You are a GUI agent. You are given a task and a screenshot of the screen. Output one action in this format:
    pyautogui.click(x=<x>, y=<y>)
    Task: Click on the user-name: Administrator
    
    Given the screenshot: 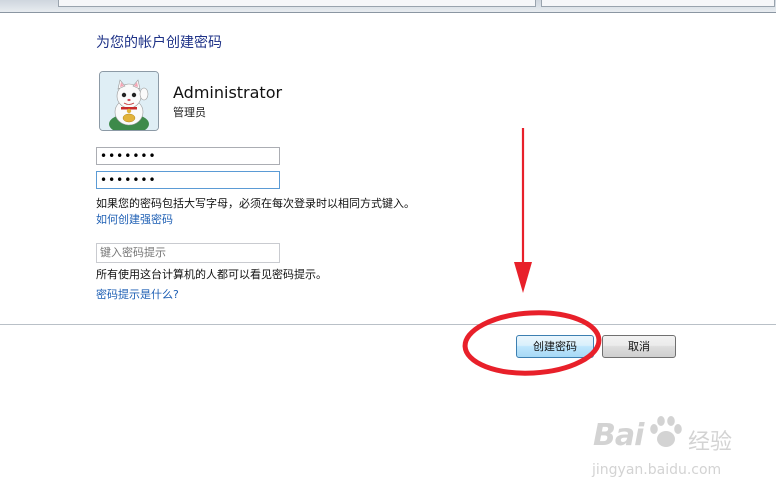 What is the action you would take?
    pyautogui.click(x=228, y=92)
    